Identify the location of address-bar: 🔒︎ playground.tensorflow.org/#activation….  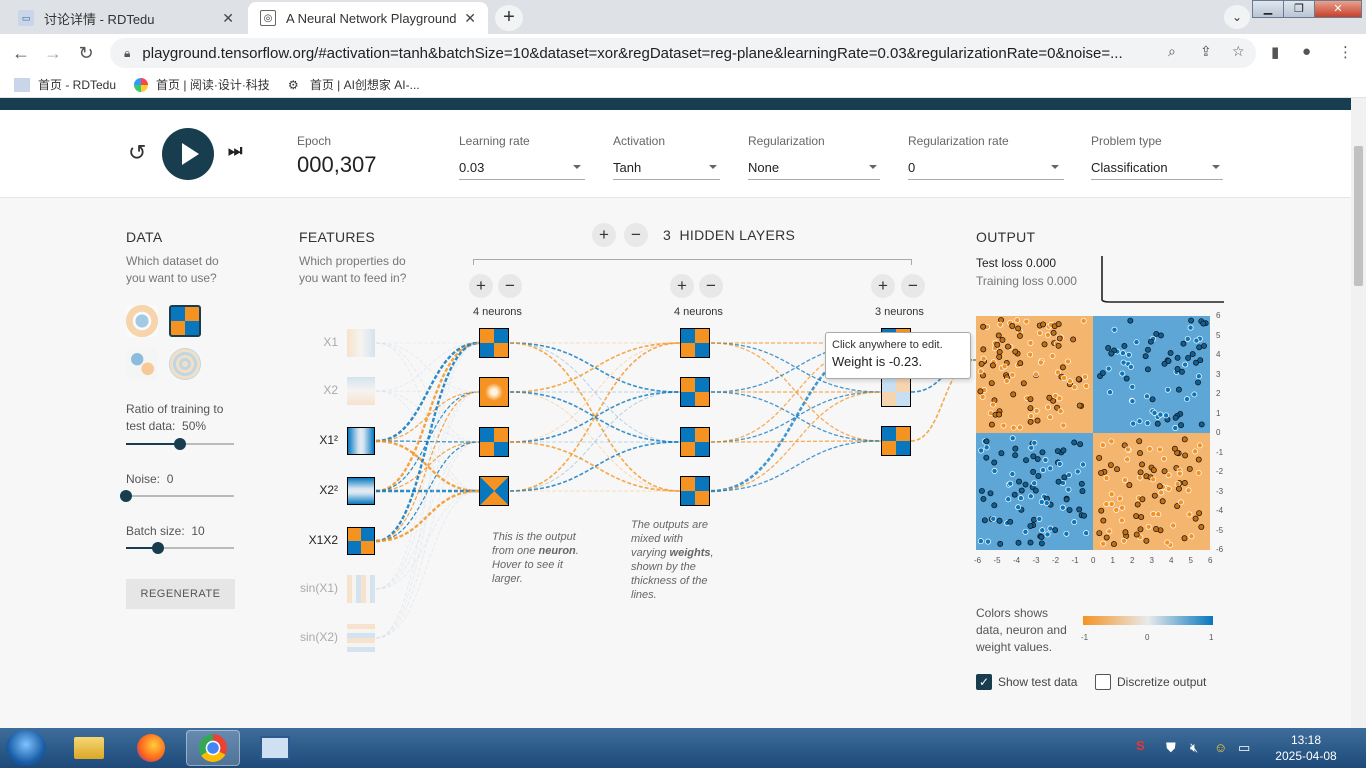
(683, 53).